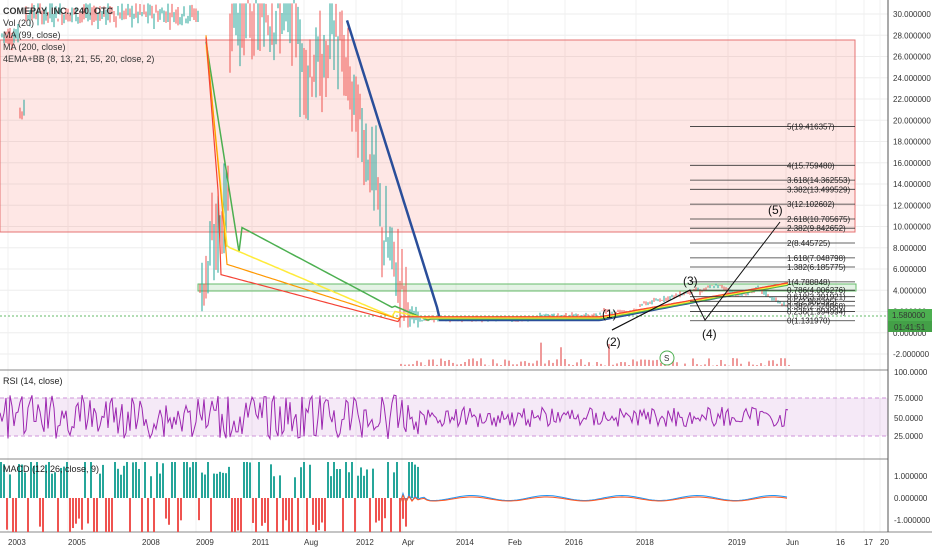 The width and height of the screenshot is (932, 550). What do you see at coordinates (51, 469) in the screenshot?
I see `macd-title: MACD (12, 26, close, 9)` at bounding box center [51, 469].